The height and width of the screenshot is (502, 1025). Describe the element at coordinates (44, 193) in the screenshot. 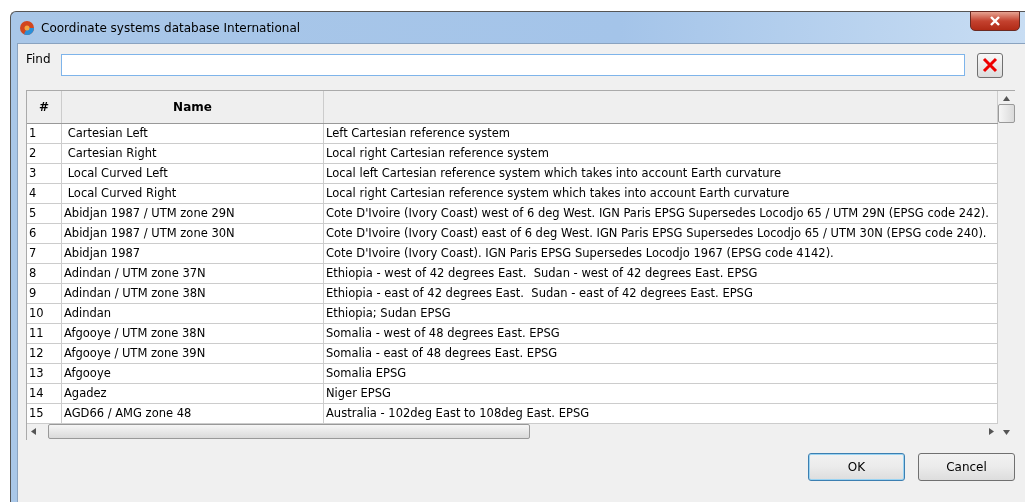

I see `table-cell: 4` at that location.